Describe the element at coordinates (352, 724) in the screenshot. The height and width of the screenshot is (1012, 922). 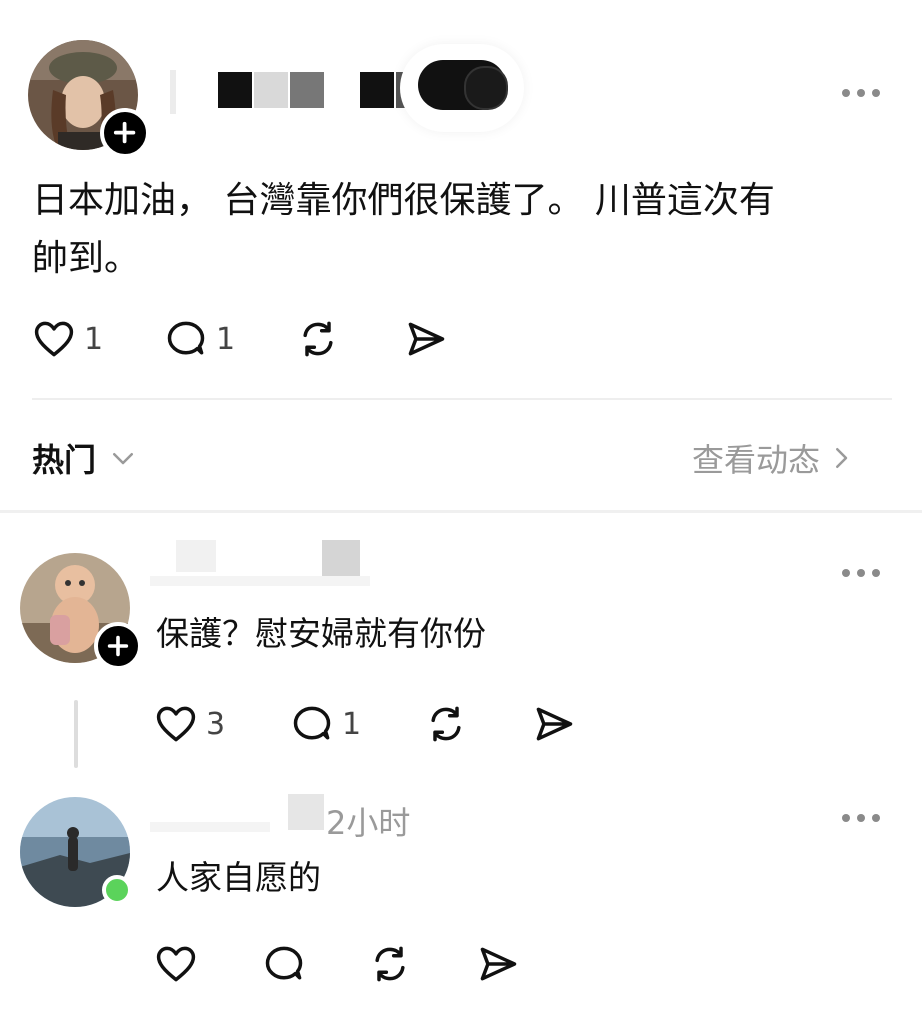
I see `reply1-reply-count: 1` at that location.